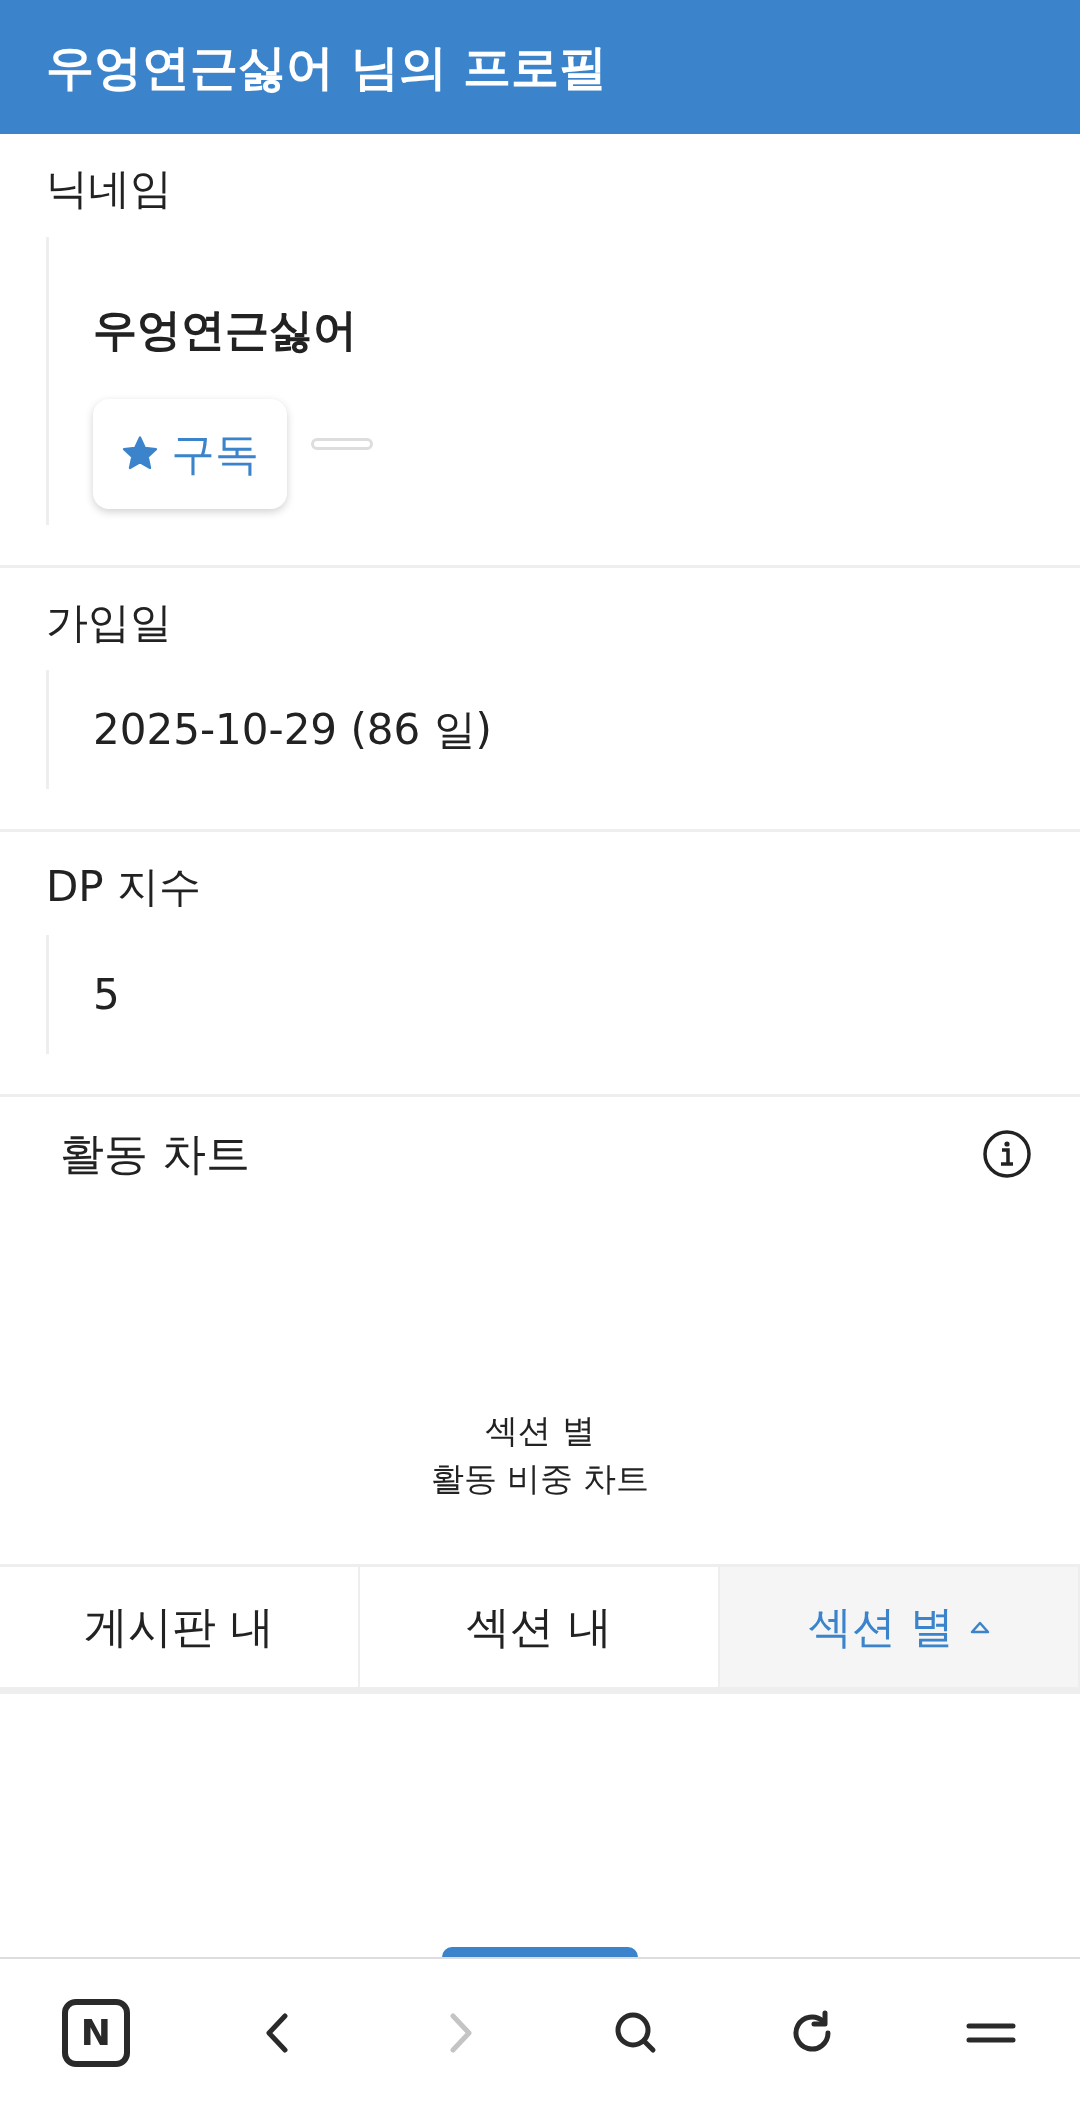 The image size is (1080, 2107). Describe the element at coordinates (109, 189) in the screenshot. I see `field-label: 닉네임` at that location.